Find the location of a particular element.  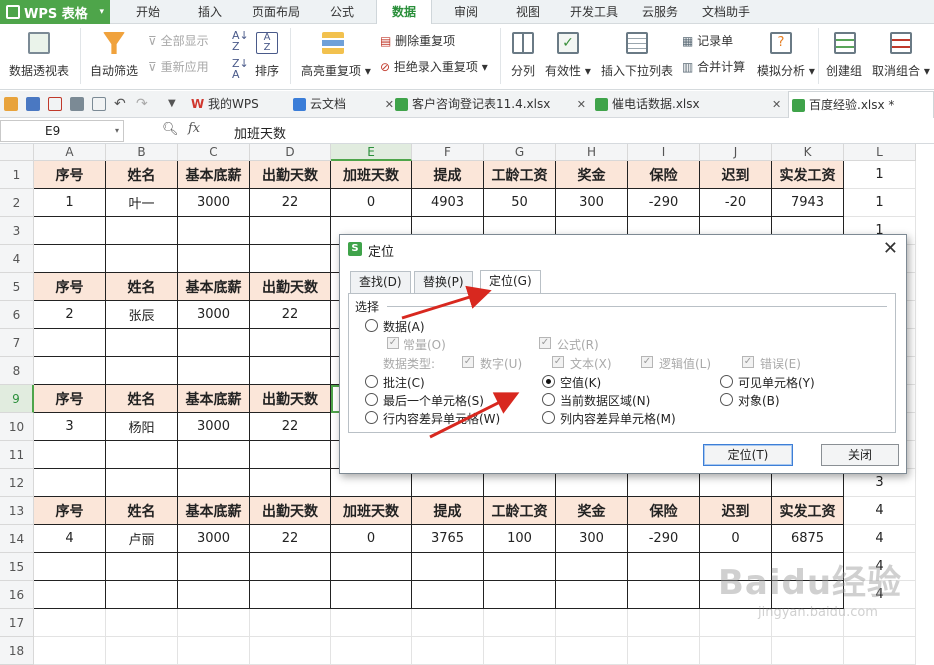

arrow-to-blank-option is located at coordinates (474, 415).